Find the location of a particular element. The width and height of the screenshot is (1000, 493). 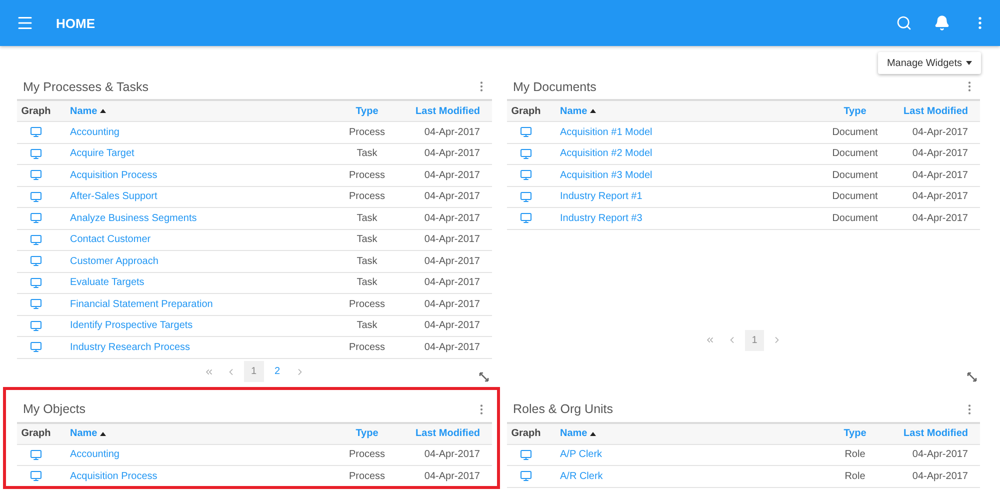

item-link: Contact Customer is located at coordinates (196, 240).